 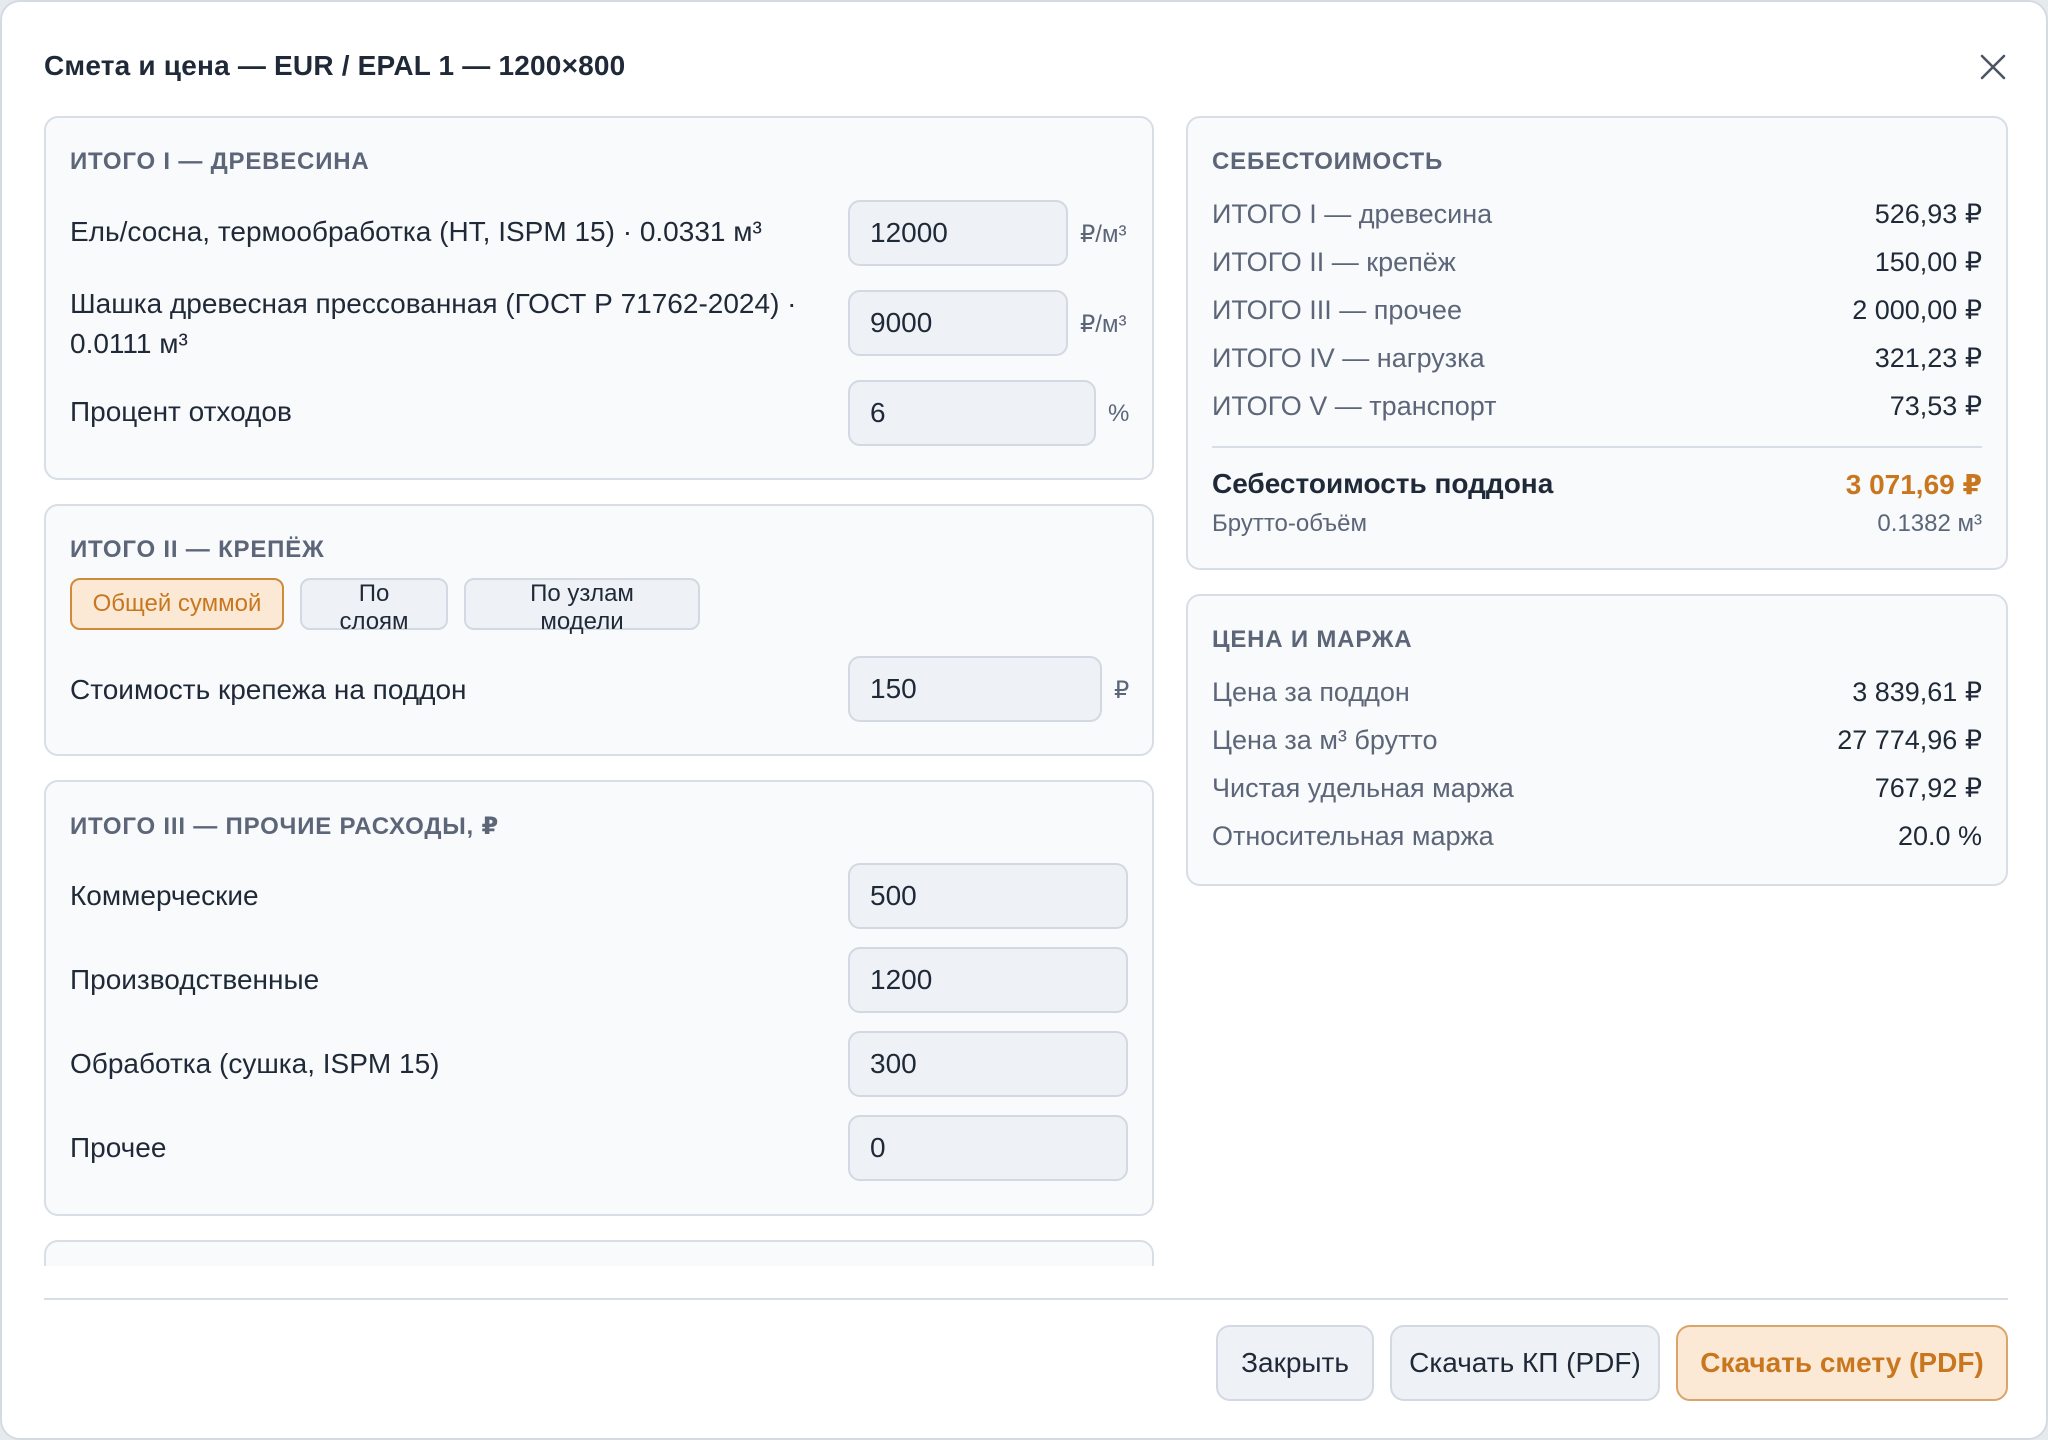 What do you see at coordinates (1917, 691) in the screenshot?
I see `price-row-value: 3 839,61 ₽` at bounding box center [1917, 691].